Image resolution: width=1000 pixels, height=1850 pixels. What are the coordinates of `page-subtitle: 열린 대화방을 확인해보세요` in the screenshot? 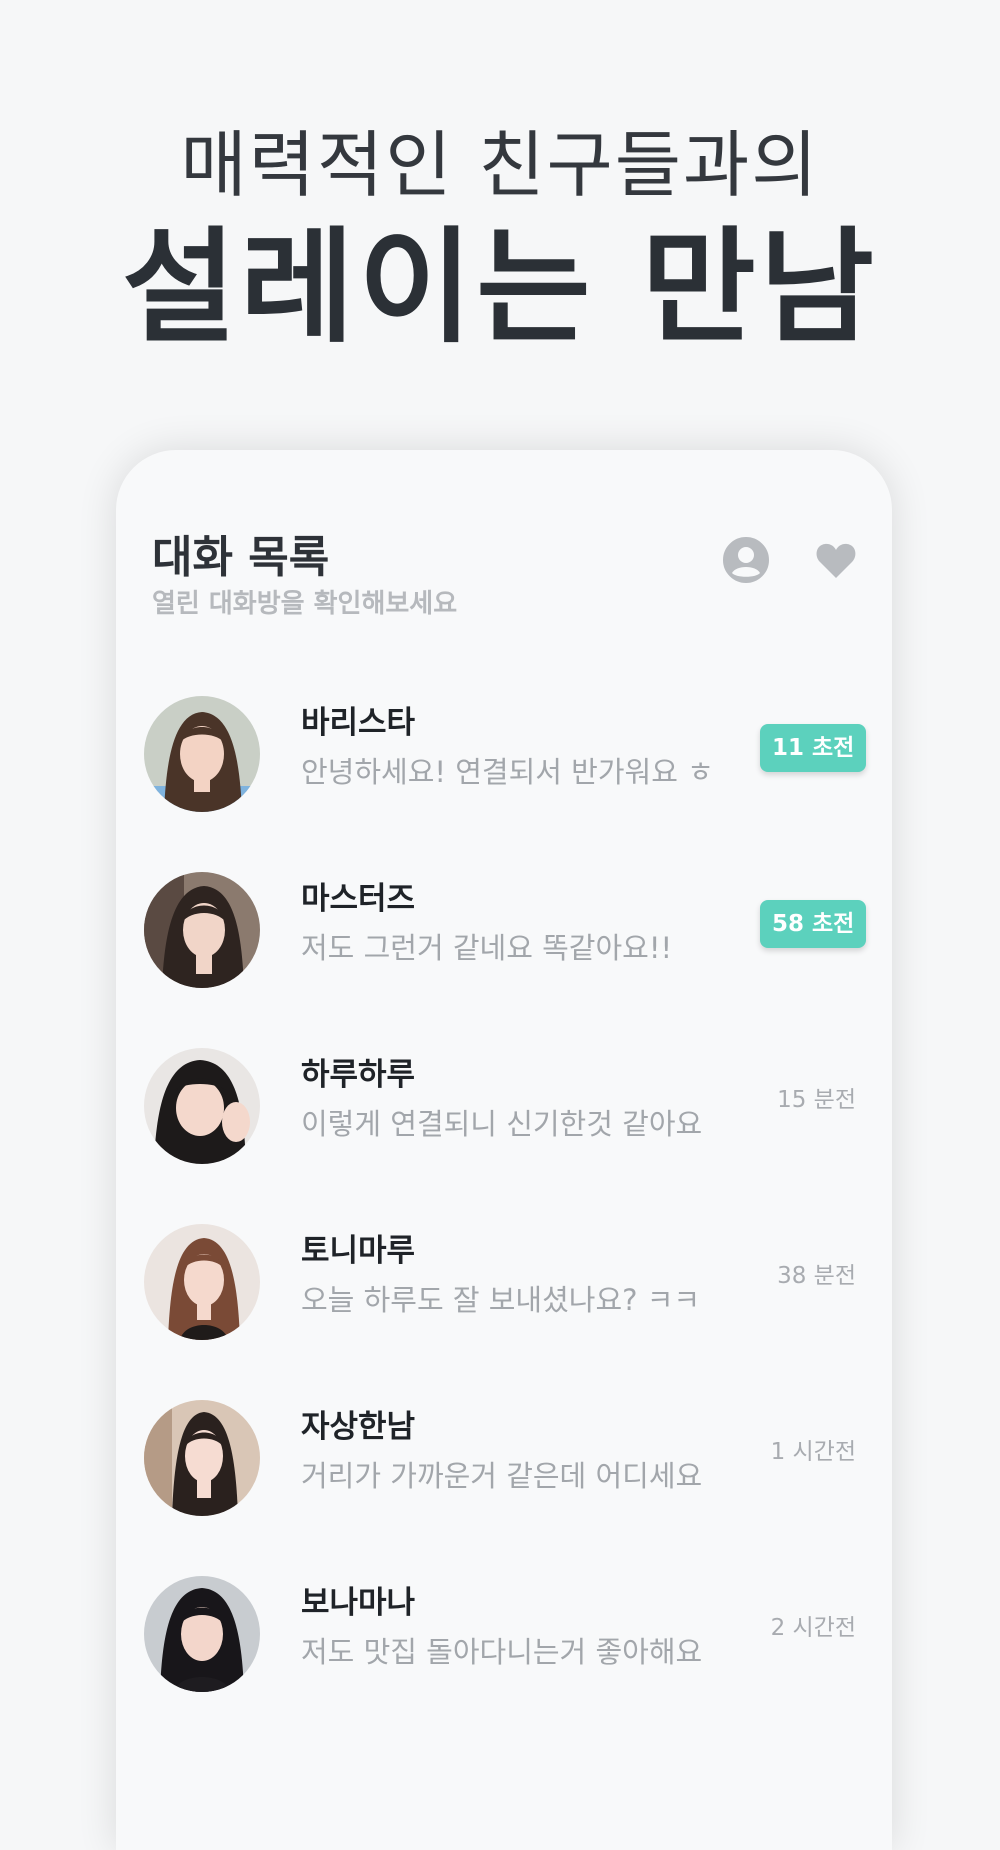 It's located at (305, 604).